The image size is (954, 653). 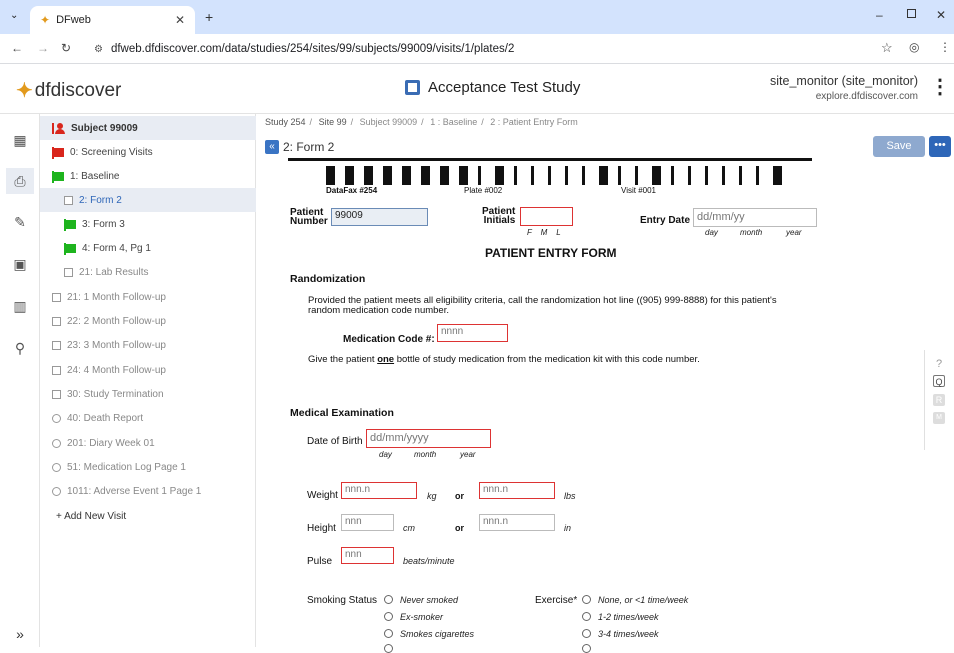 I want to click on close-window-icon: ✕, so click(x=941, y=15).